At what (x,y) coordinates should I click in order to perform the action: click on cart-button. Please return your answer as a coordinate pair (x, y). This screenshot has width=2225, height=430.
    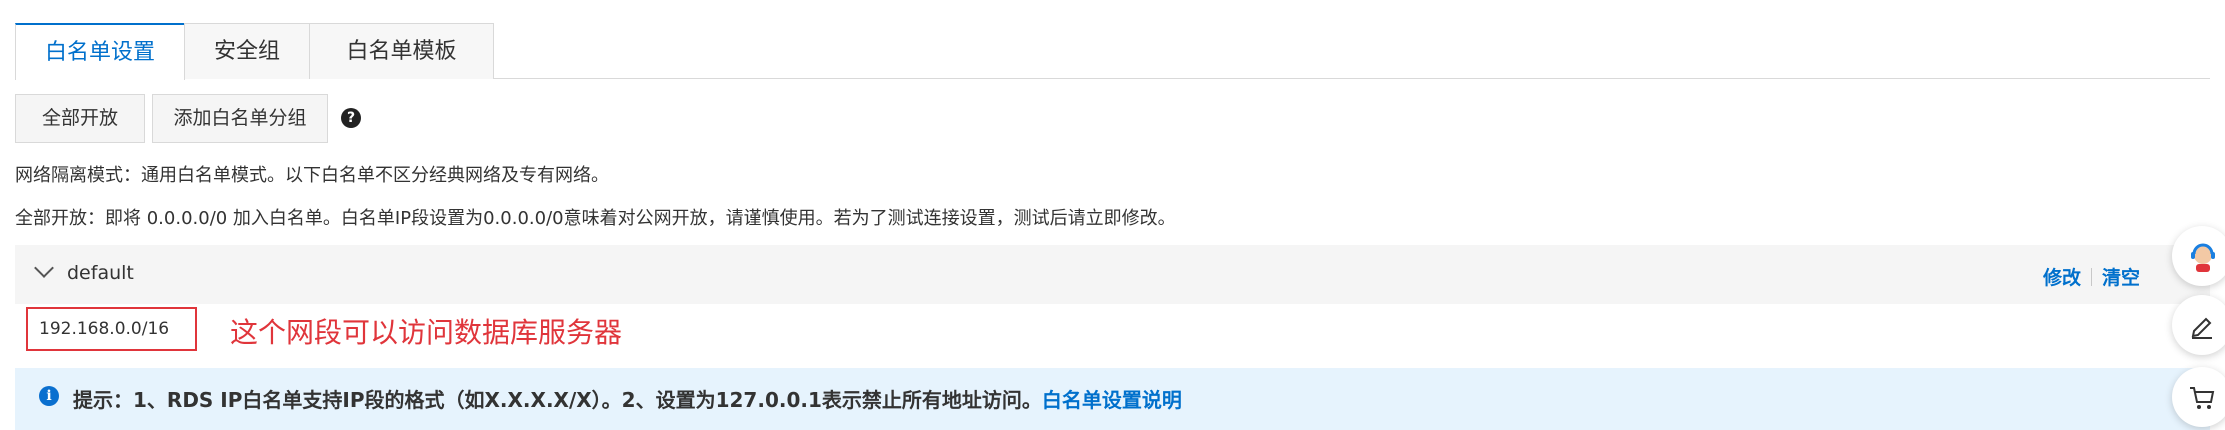
    Looking at the image, I should click on (2198, 397).